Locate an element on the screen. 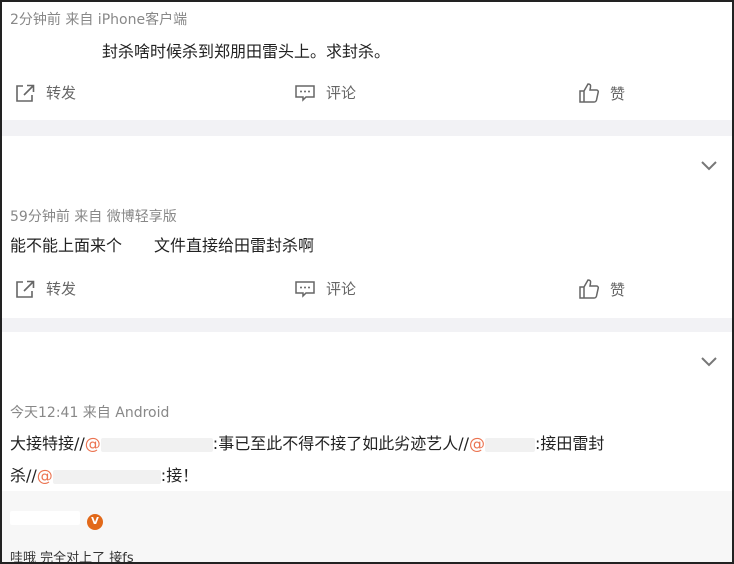 The height and width of the screenshot is (564, 734). post-meta: 59分钟前 来自 微博轻享版 is located at coordinates (93, 217).